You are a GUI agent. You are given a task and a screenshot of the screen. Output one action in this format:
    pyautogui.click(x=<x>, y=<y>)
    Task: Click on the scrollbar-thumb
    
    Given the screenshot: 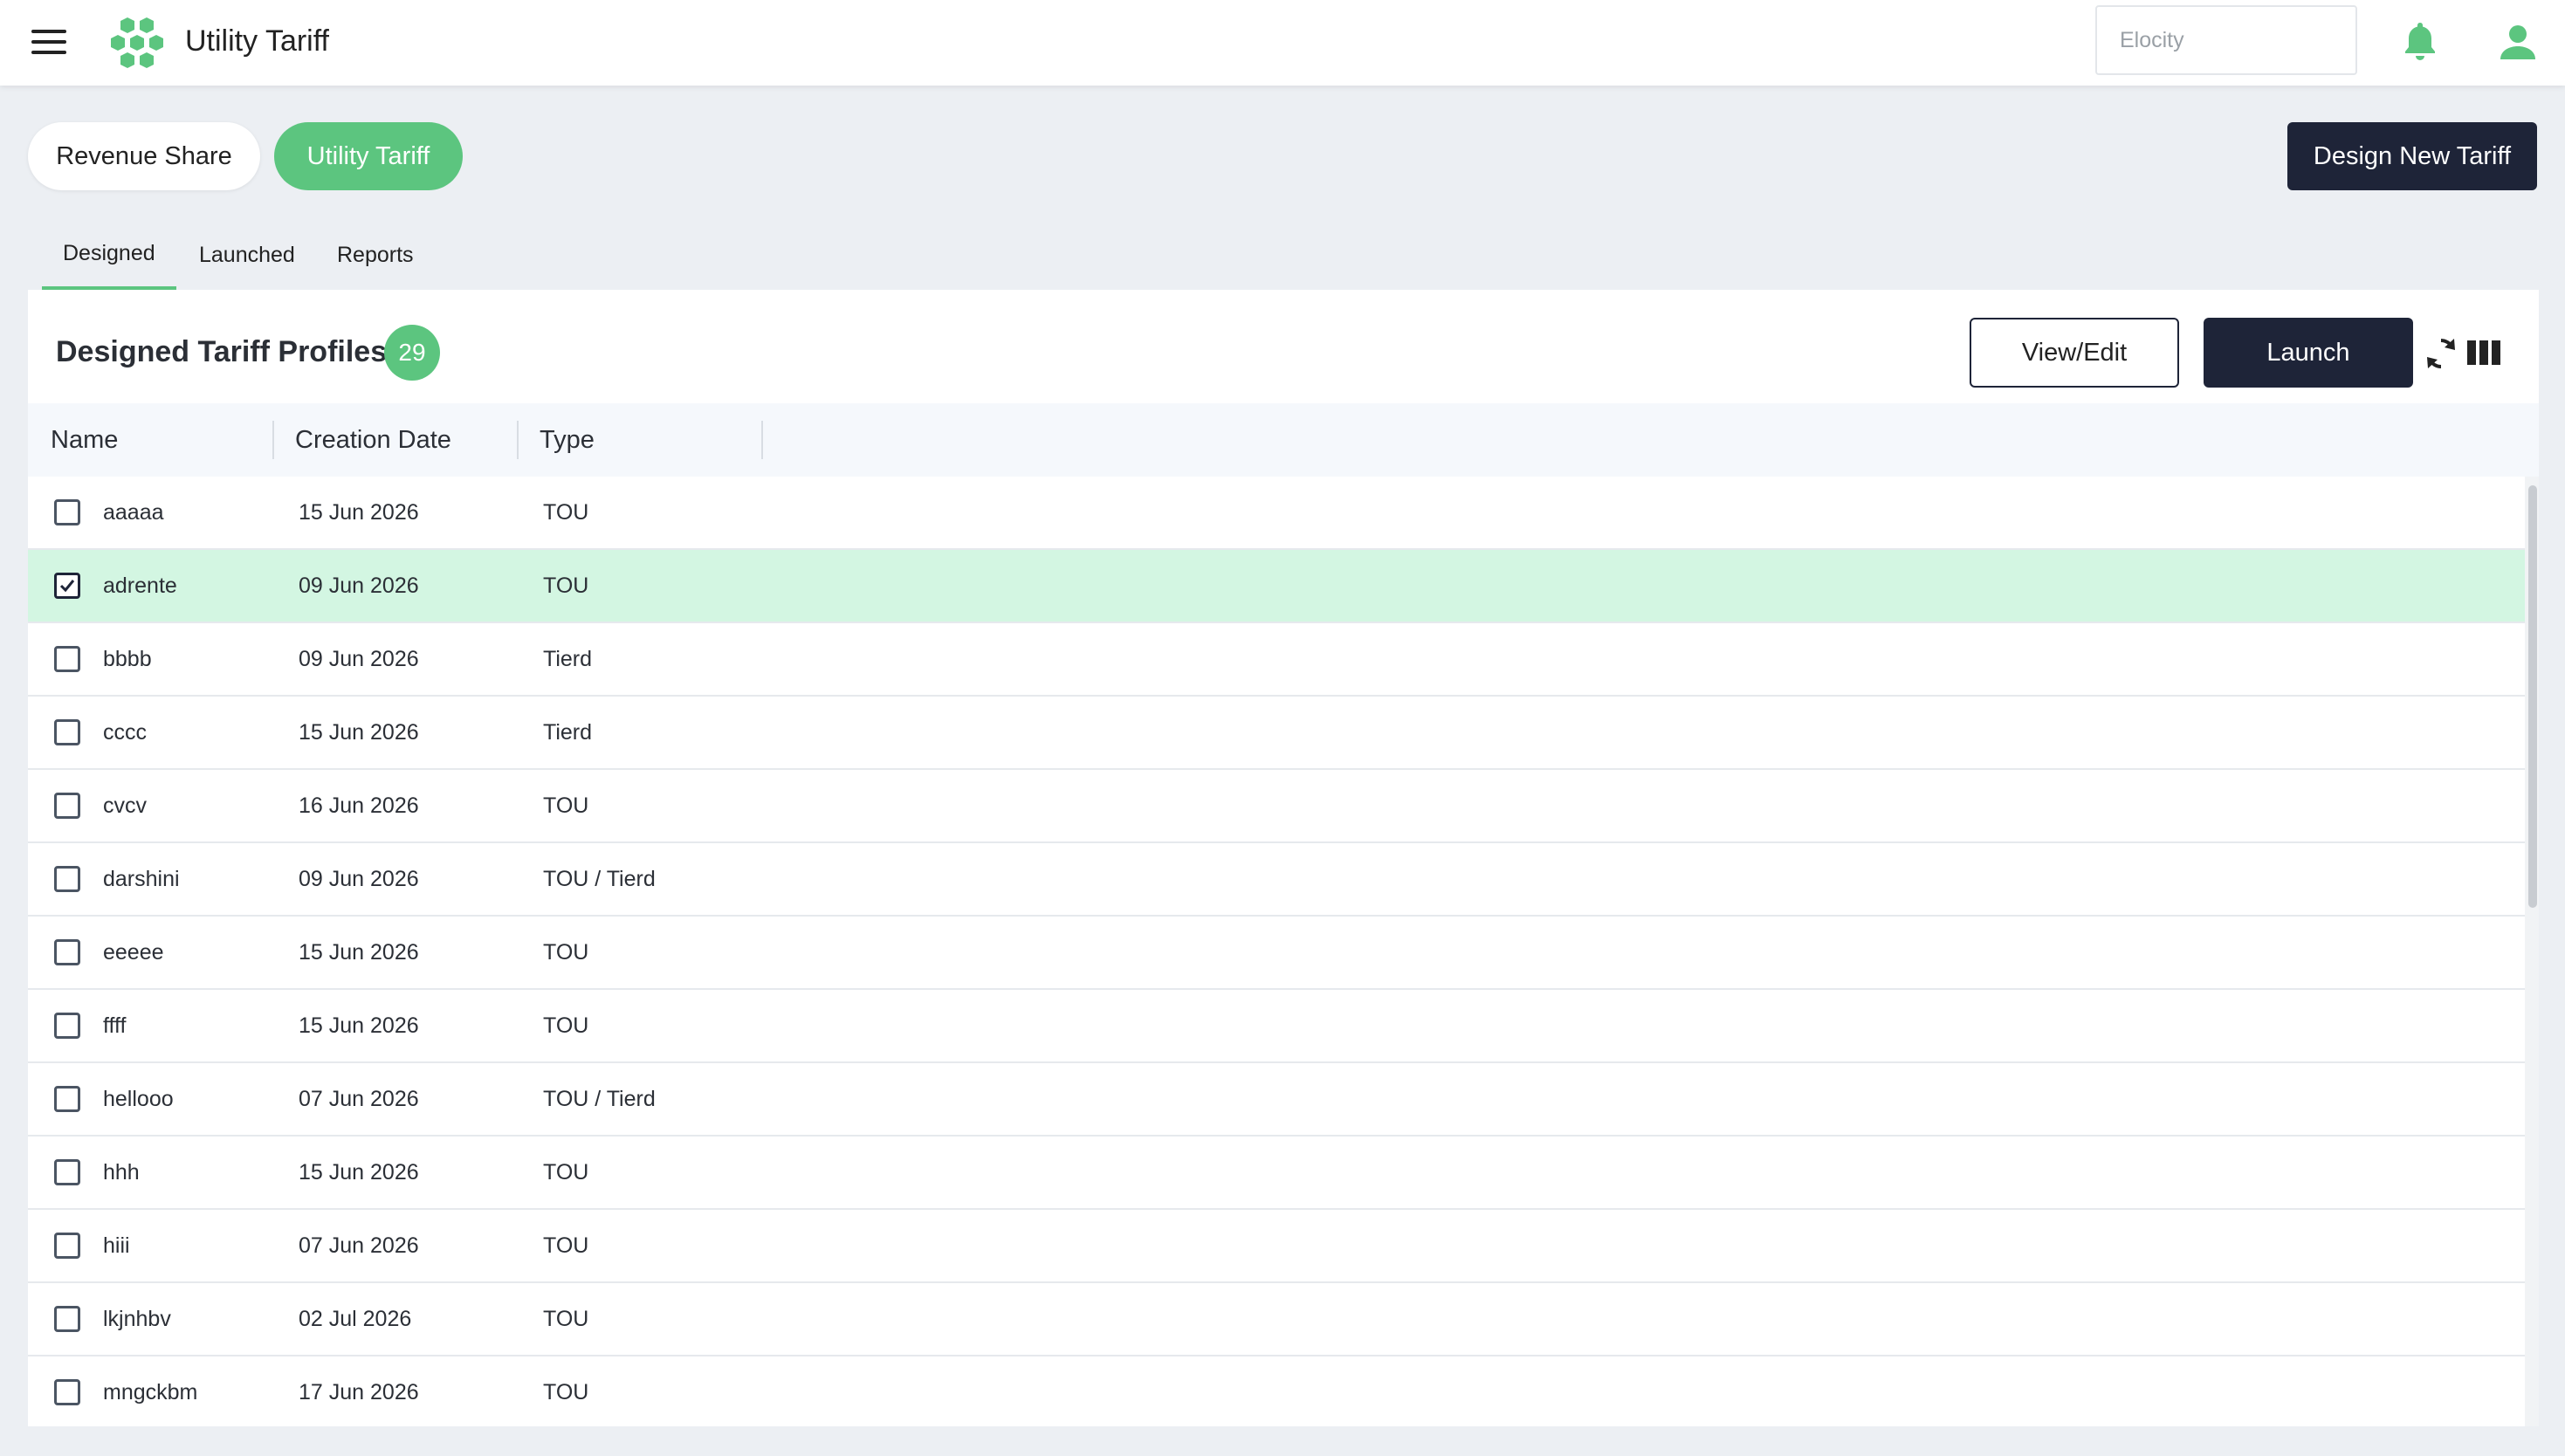 What is the action you would take?
    pyautogui.click(x=2532, y=696)
    